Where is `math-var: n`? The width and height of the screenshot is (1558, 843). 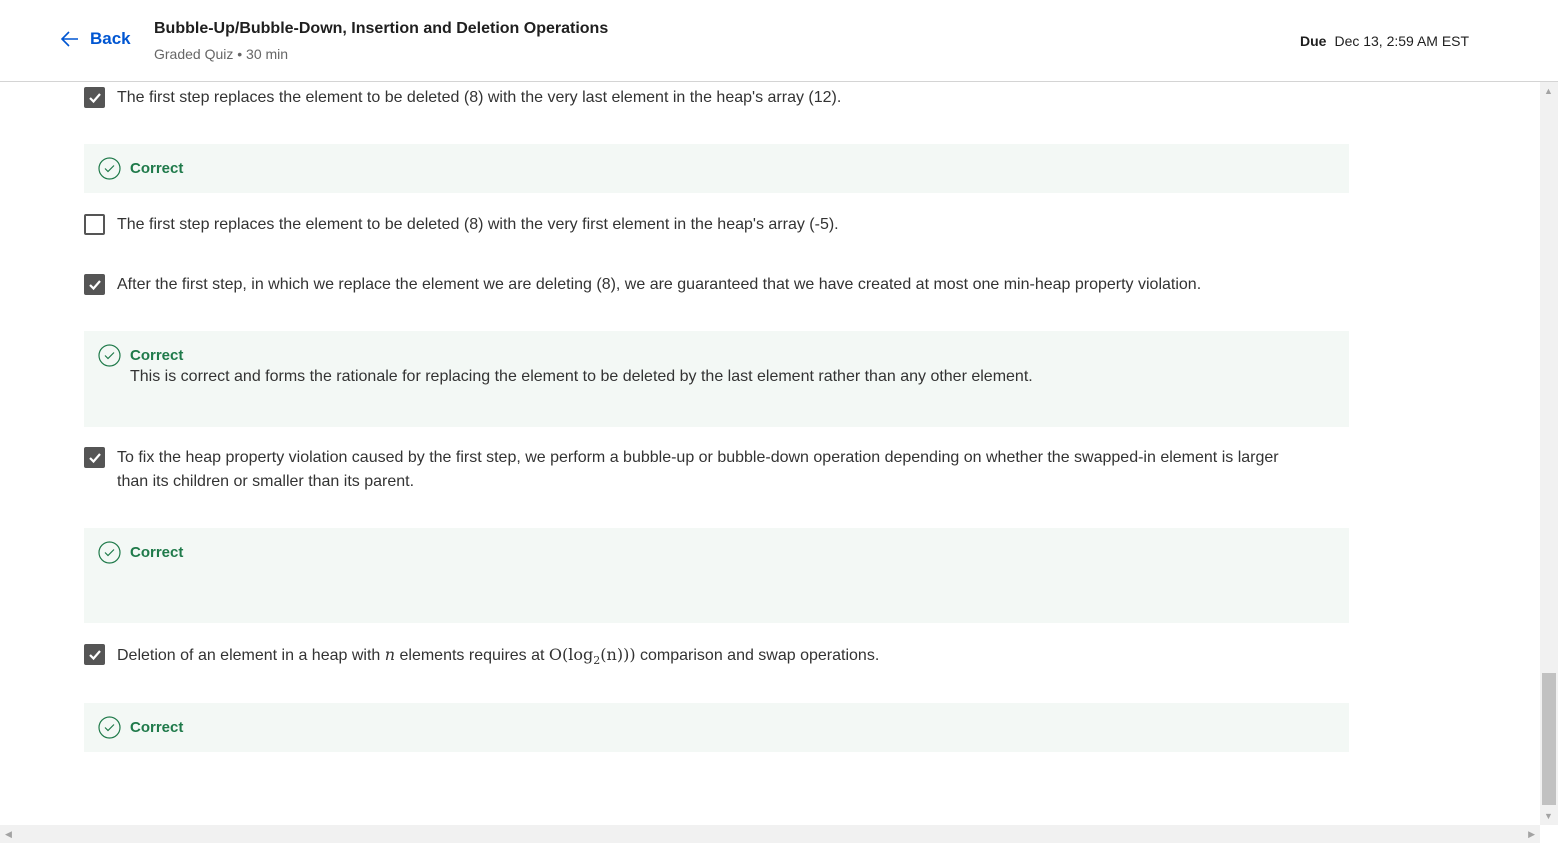
math-var: n is located at coordinates (390, 654).